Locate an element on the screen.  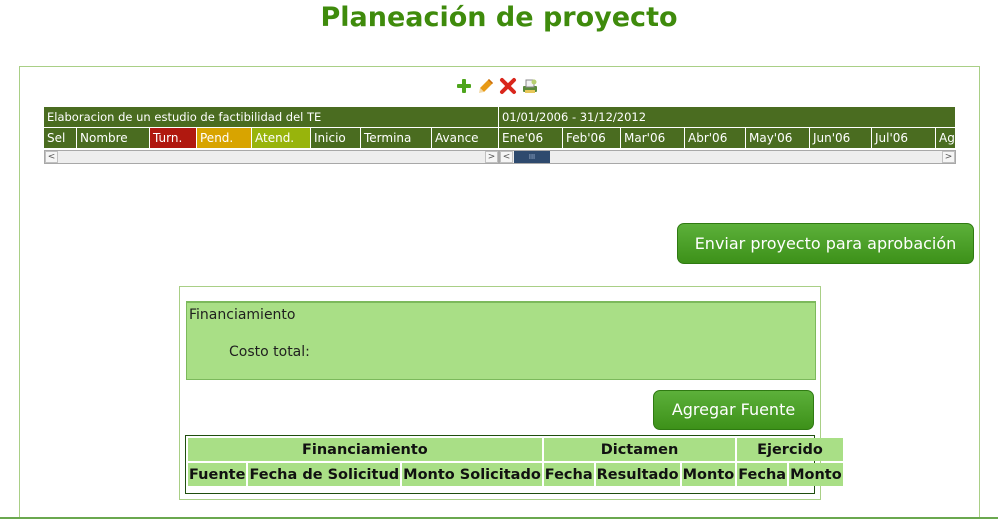
pencil-icon is located at coordinates (486, 86).